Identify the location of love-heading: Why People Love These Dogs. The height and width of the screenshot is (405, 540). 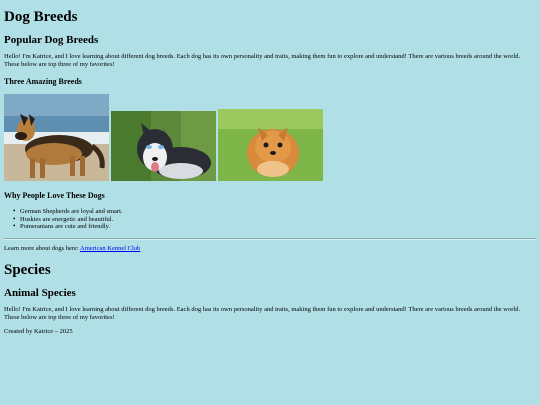
(54, 195).